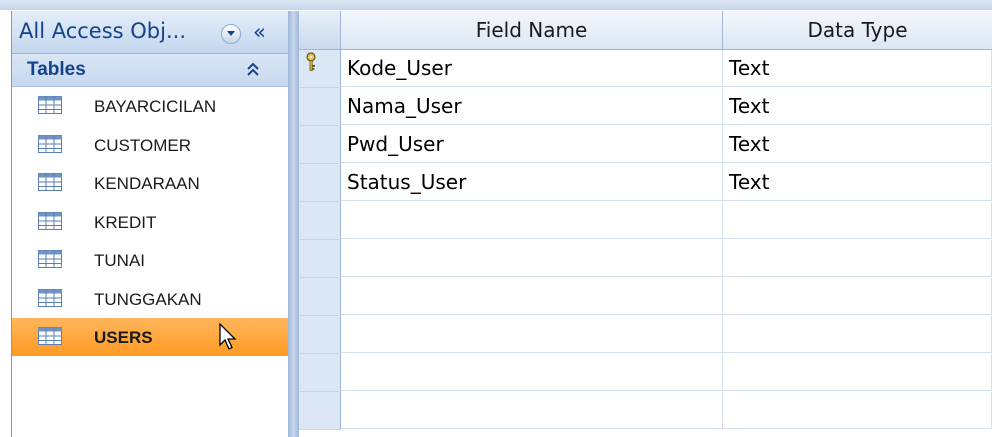  What do you see at coordinates (259, 32) in the screenshot?
I see `collapse-pane-icon: «` at bounding box center [259, 32].